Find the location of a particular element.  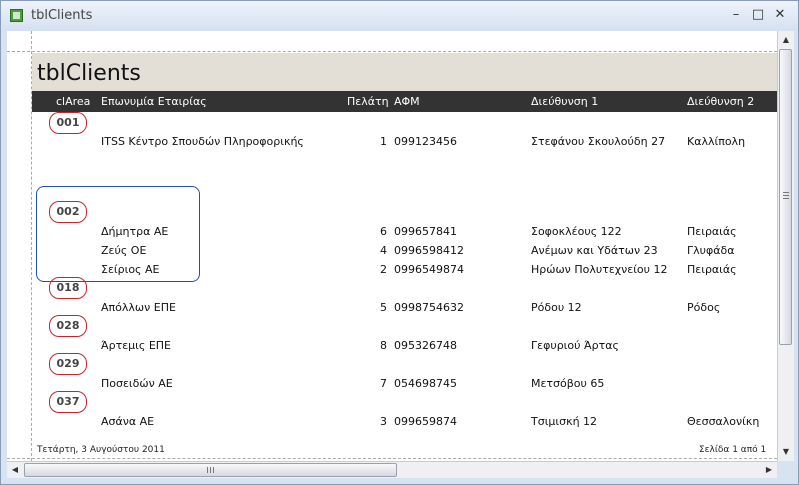

arrow-left-icon: ◀ is located at coordinates (15, 470).